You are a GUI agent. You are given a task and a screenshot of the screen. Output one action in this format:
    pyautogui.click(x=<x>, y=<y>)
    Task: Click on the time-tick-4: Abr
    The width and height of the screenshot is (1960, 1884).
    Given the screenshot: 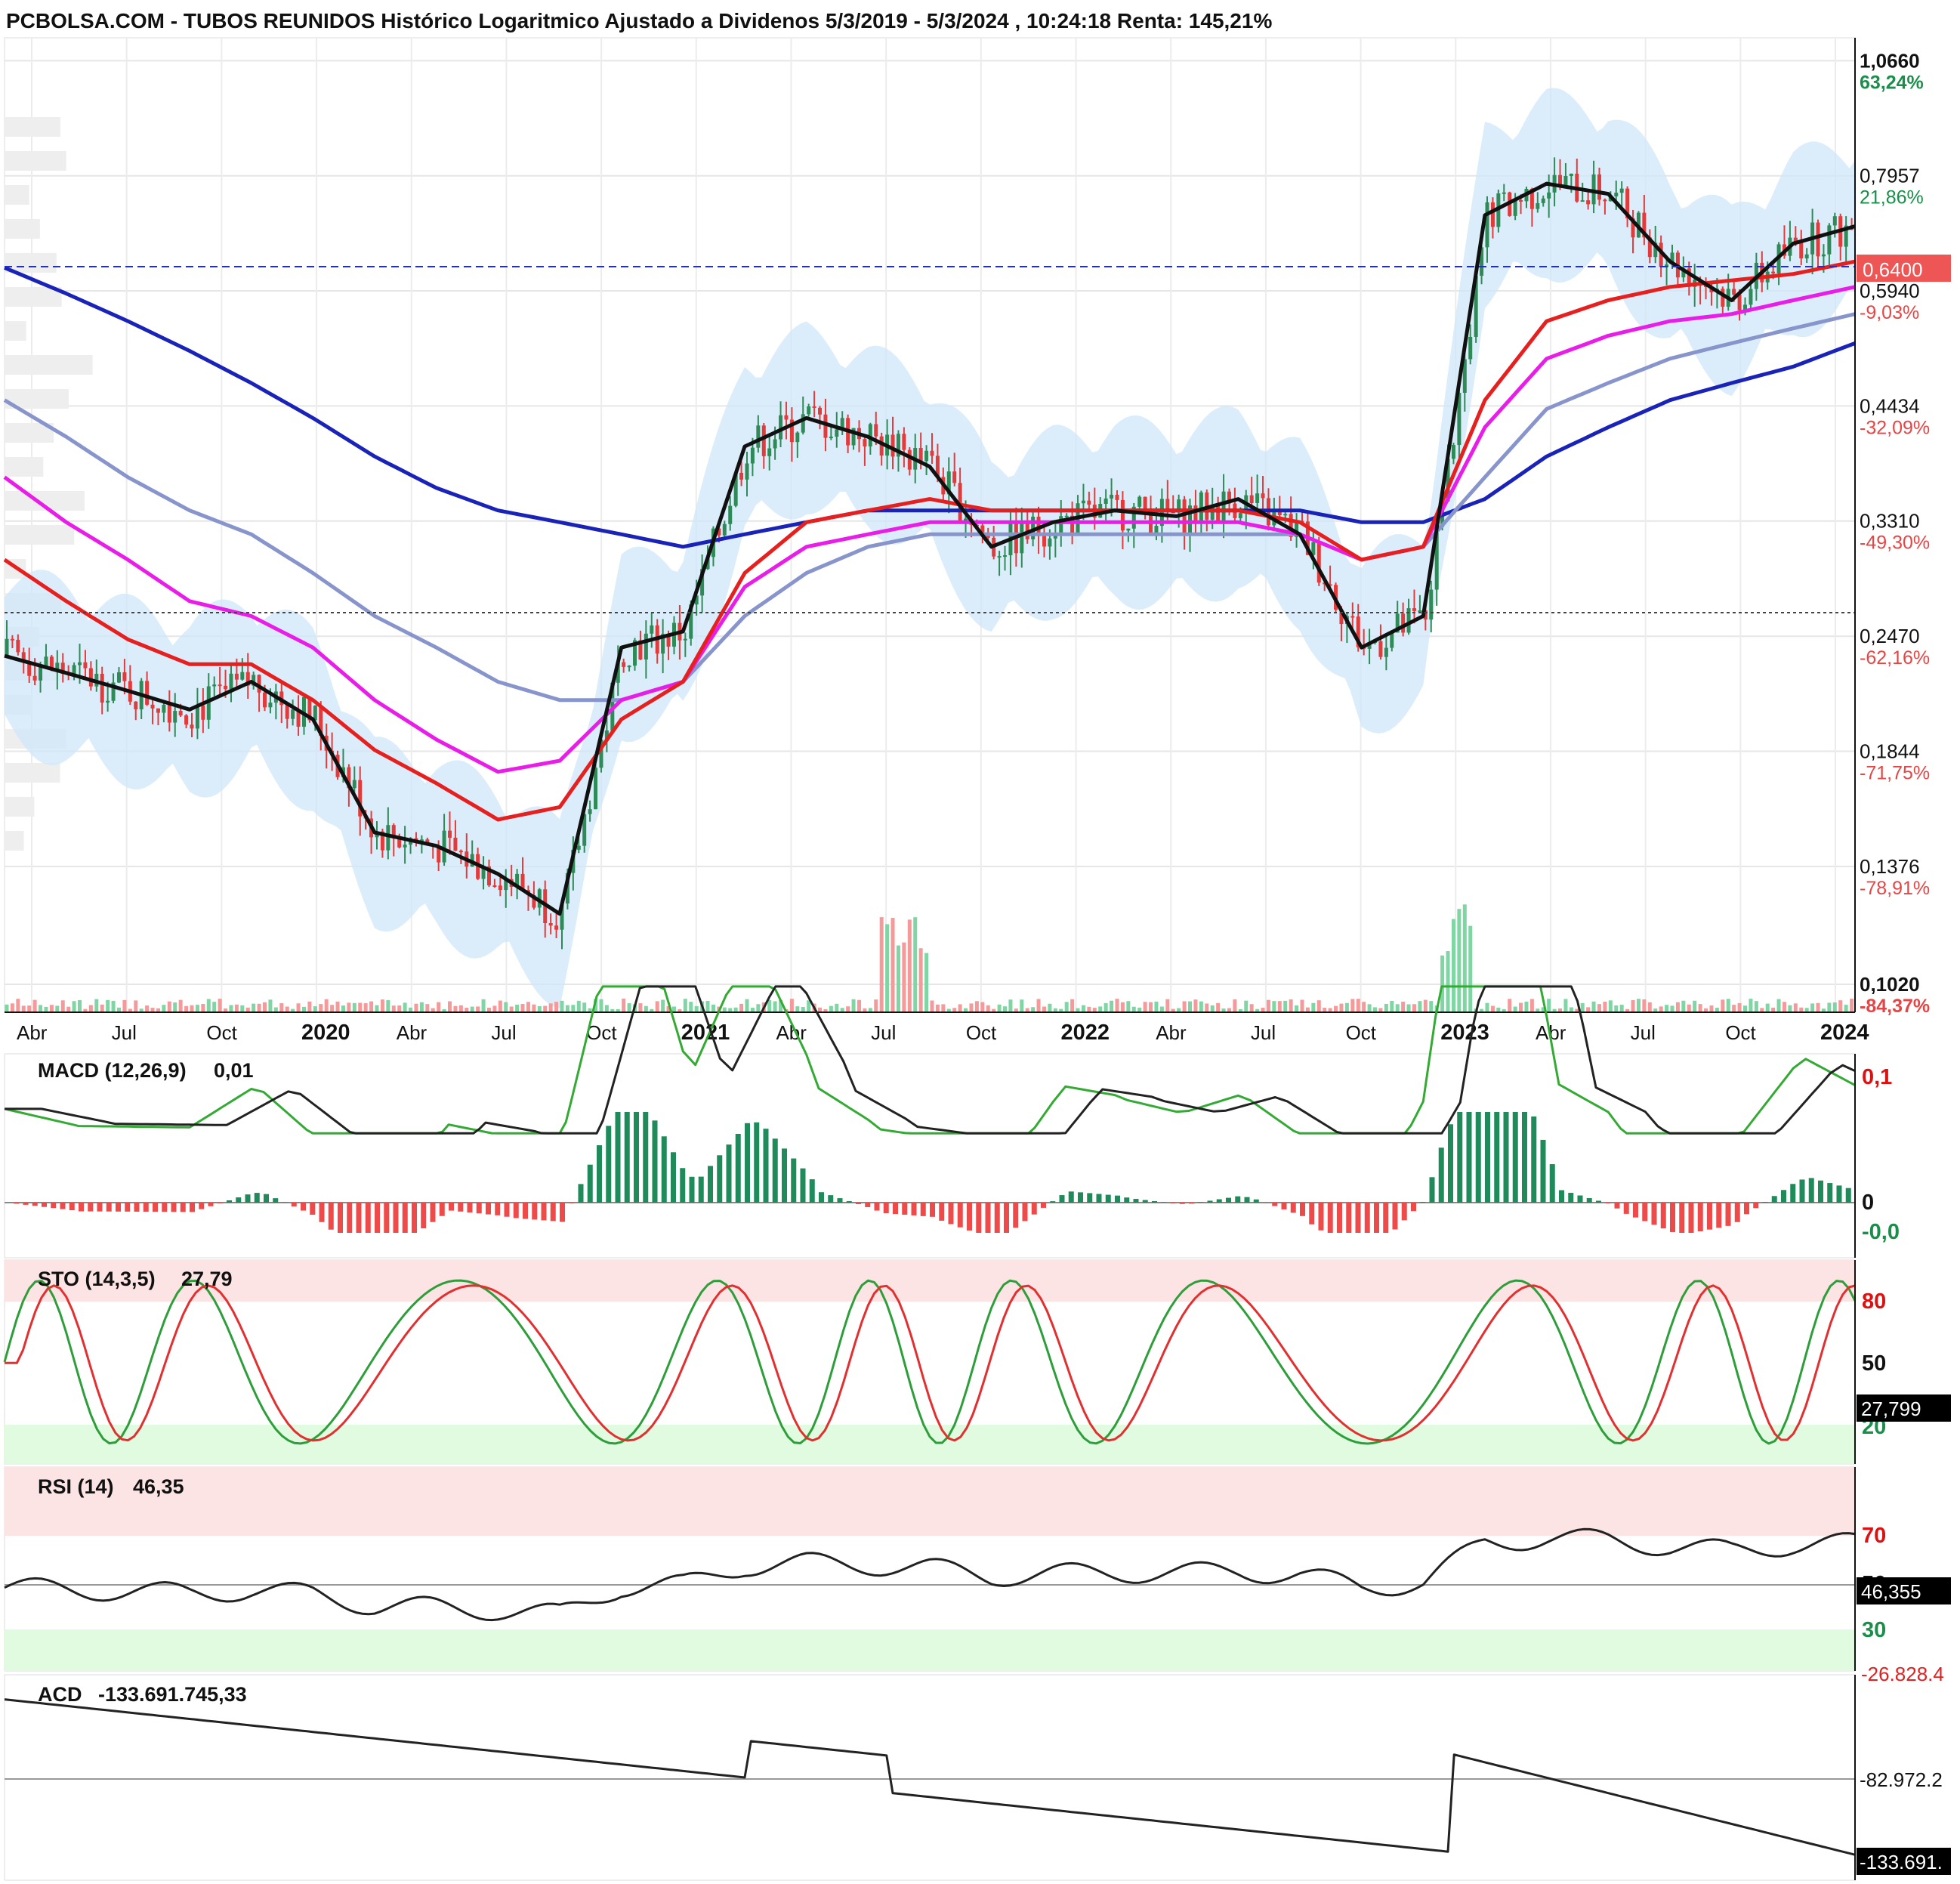 What is the action you would take?
    pyautogui.click(x=412, y=1033)
    